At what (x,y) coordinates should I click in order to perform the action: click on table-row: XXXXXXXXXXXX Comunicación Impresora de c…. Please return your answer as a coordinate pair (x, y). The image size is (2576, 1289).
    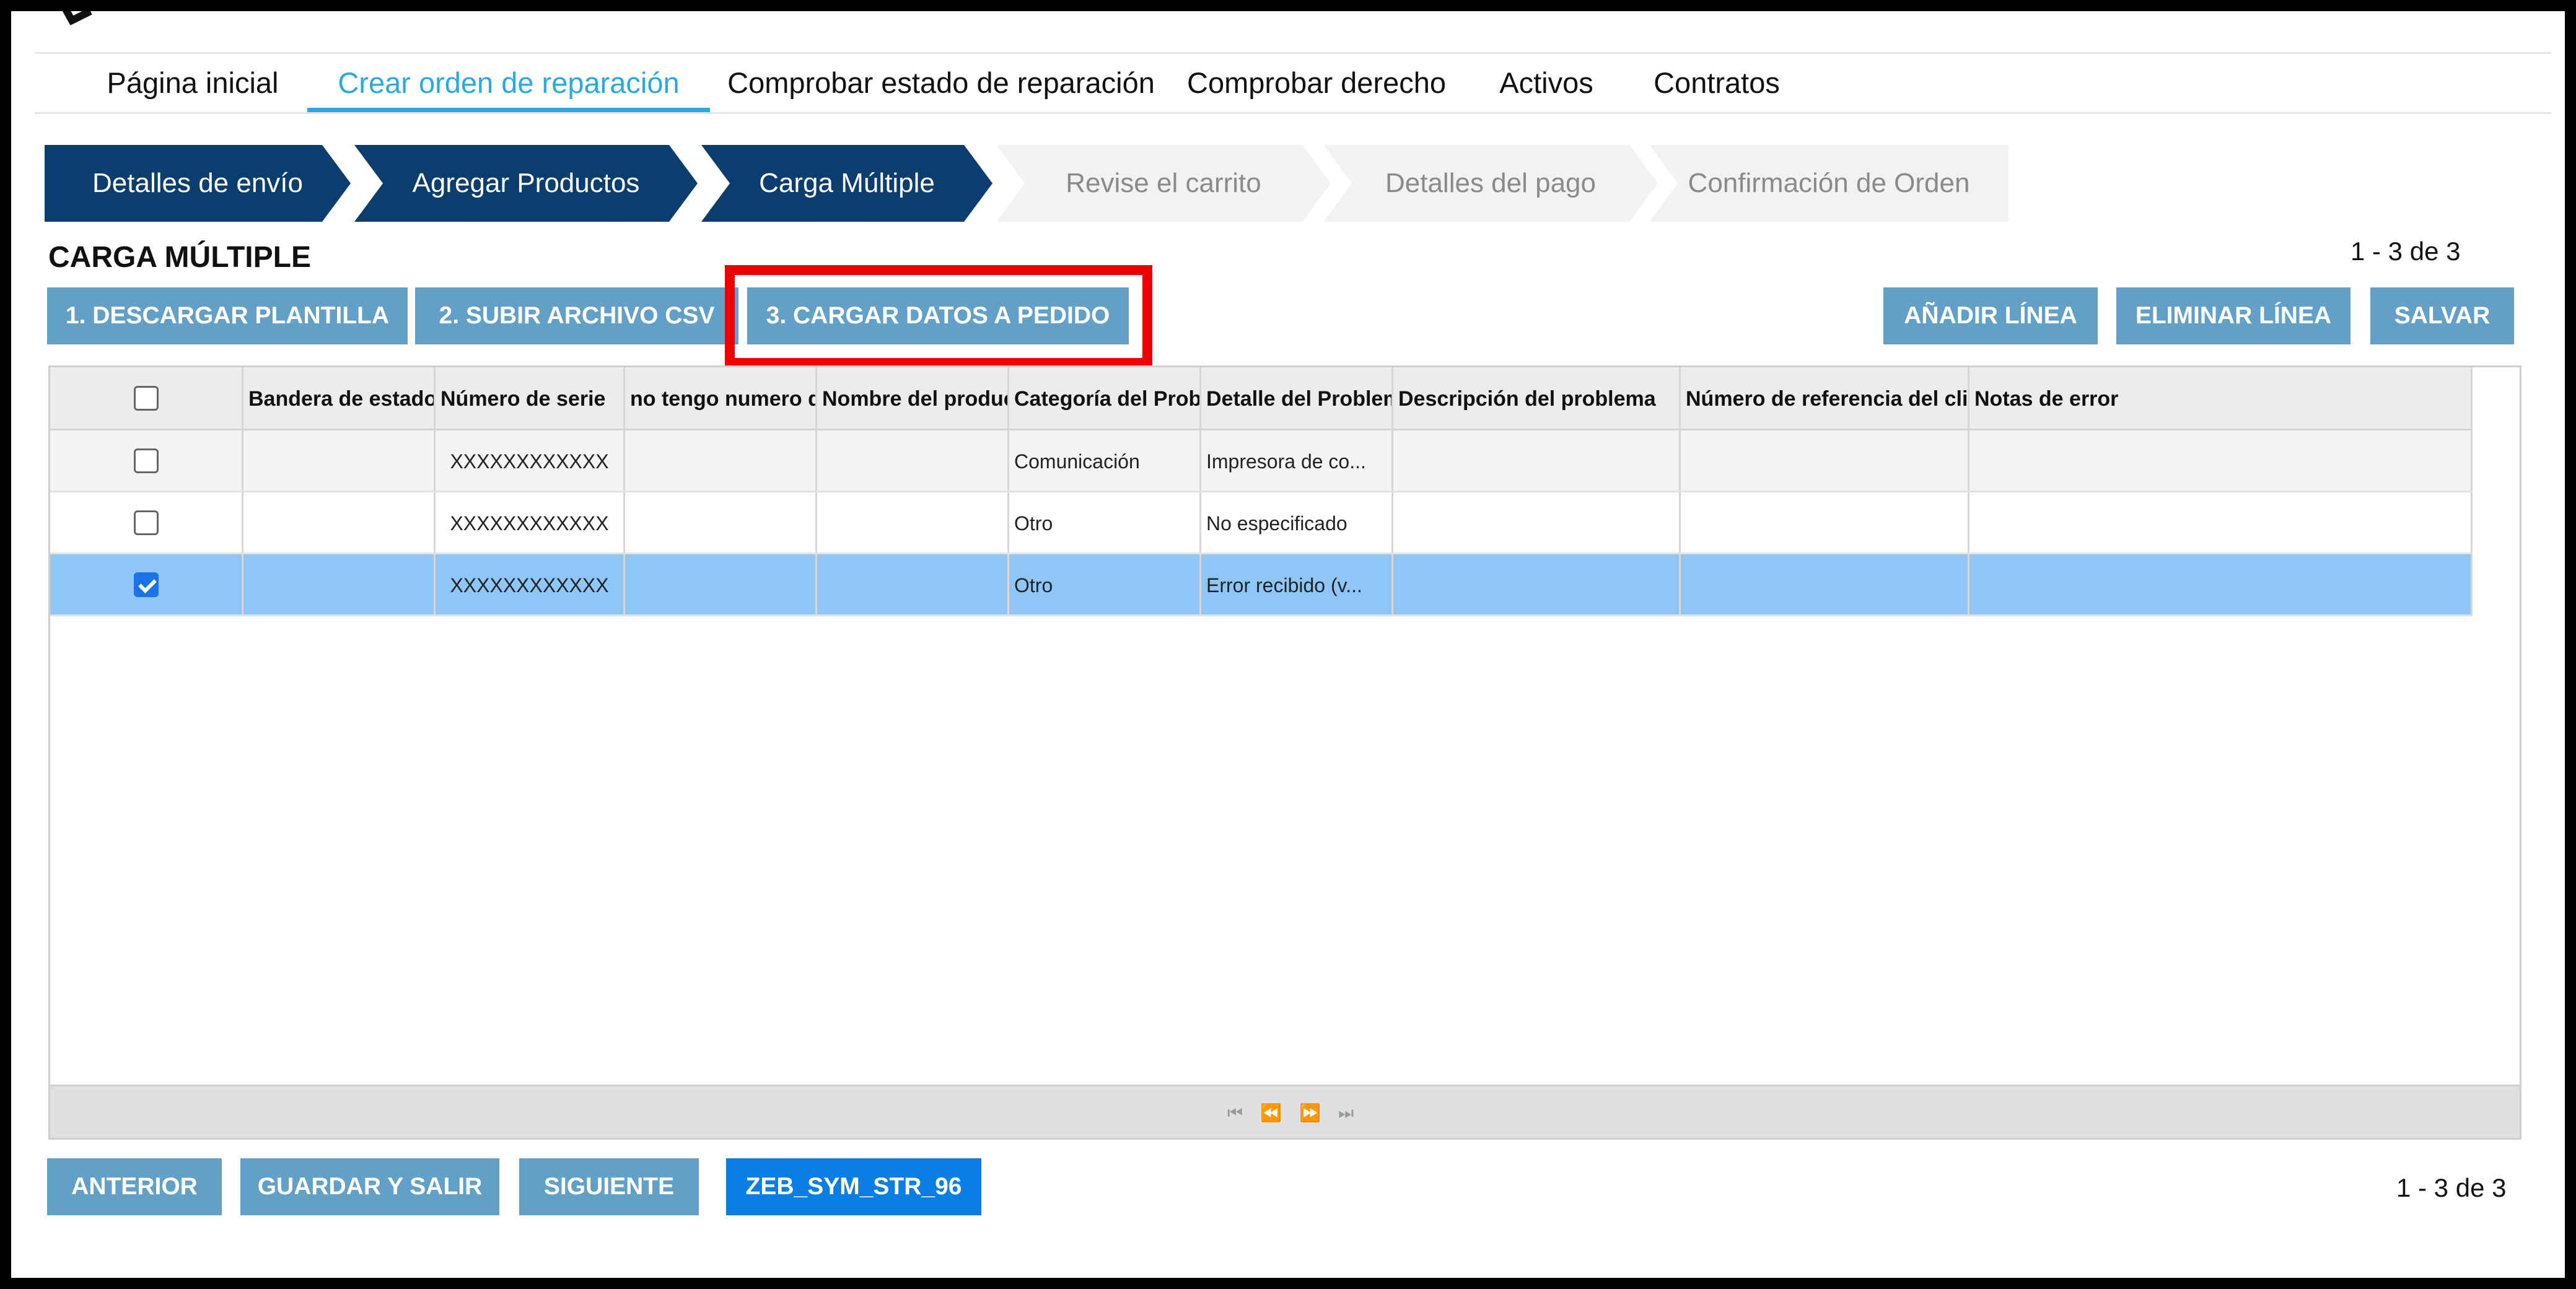
    Looking at the image, I should click on (1261, 461).